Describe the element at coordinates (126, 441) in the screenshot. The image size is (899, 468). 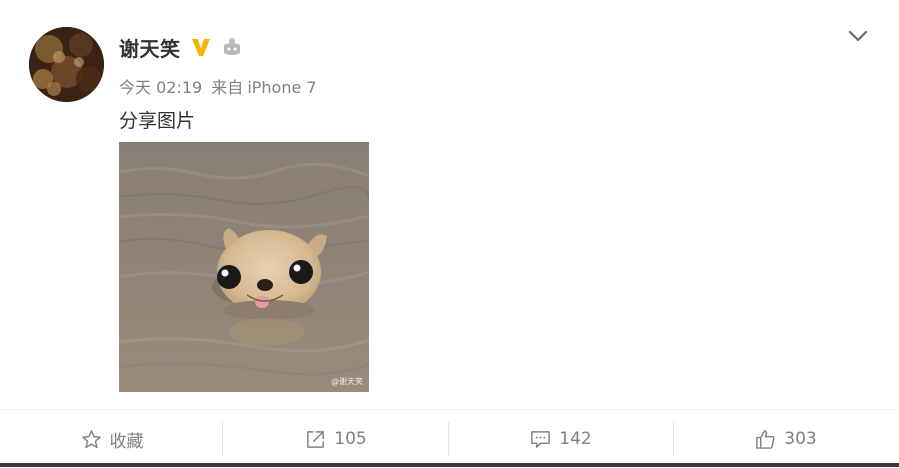
I see `favorite-label: 收藏` at that location.